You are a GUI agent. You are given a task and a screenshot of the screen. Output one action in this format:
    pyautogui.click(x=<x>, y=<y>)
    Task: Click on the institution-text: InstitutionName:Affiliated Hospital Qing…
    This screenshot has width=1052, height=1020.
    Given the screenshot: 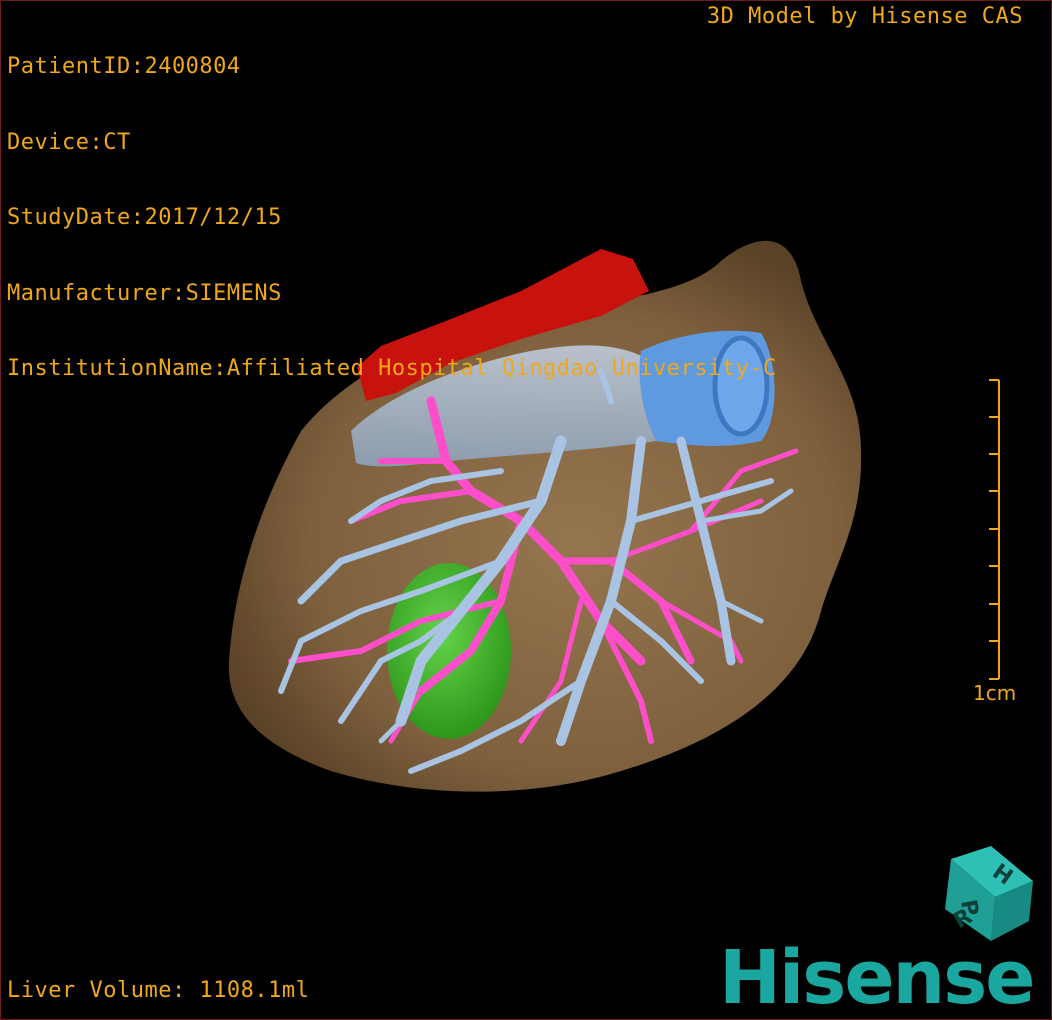 What is the action you would take?
    pyautogui.click(x=392, y=368)
    